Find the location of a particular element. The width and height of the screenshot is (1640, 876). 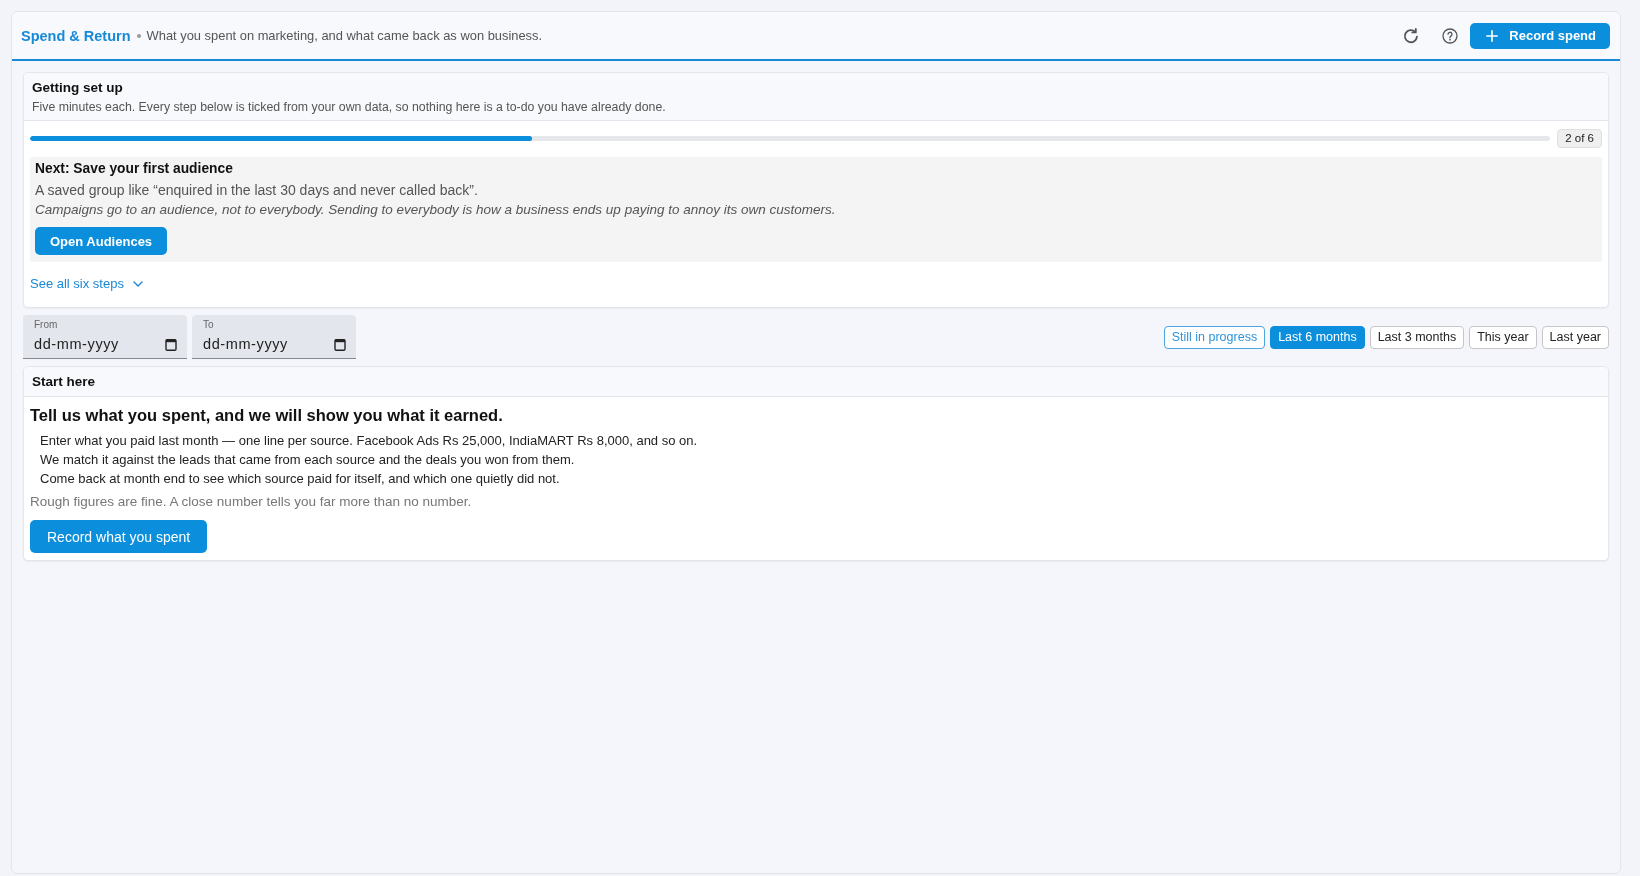

field-label: To is located at coordinates (209, 324).